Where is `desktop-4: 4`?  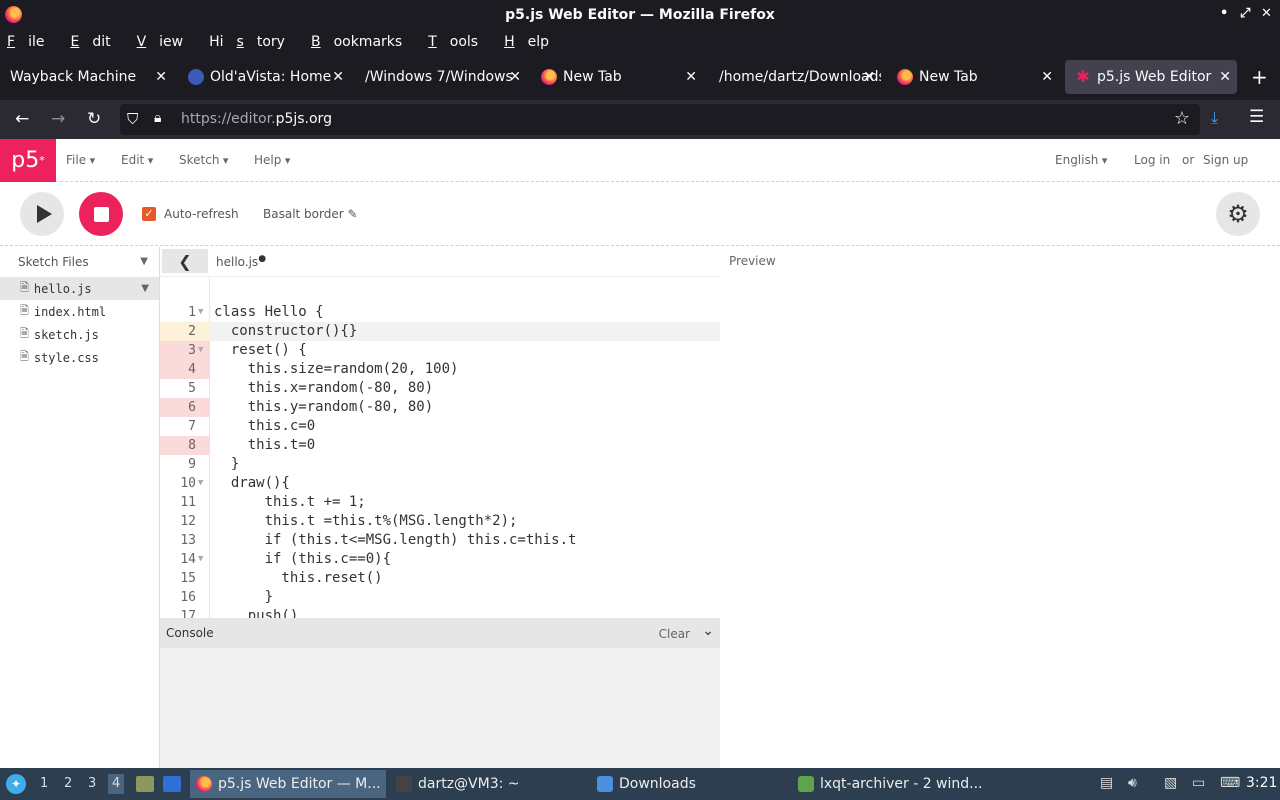
desktop-4: 4 is located at coordinates (116, 784).